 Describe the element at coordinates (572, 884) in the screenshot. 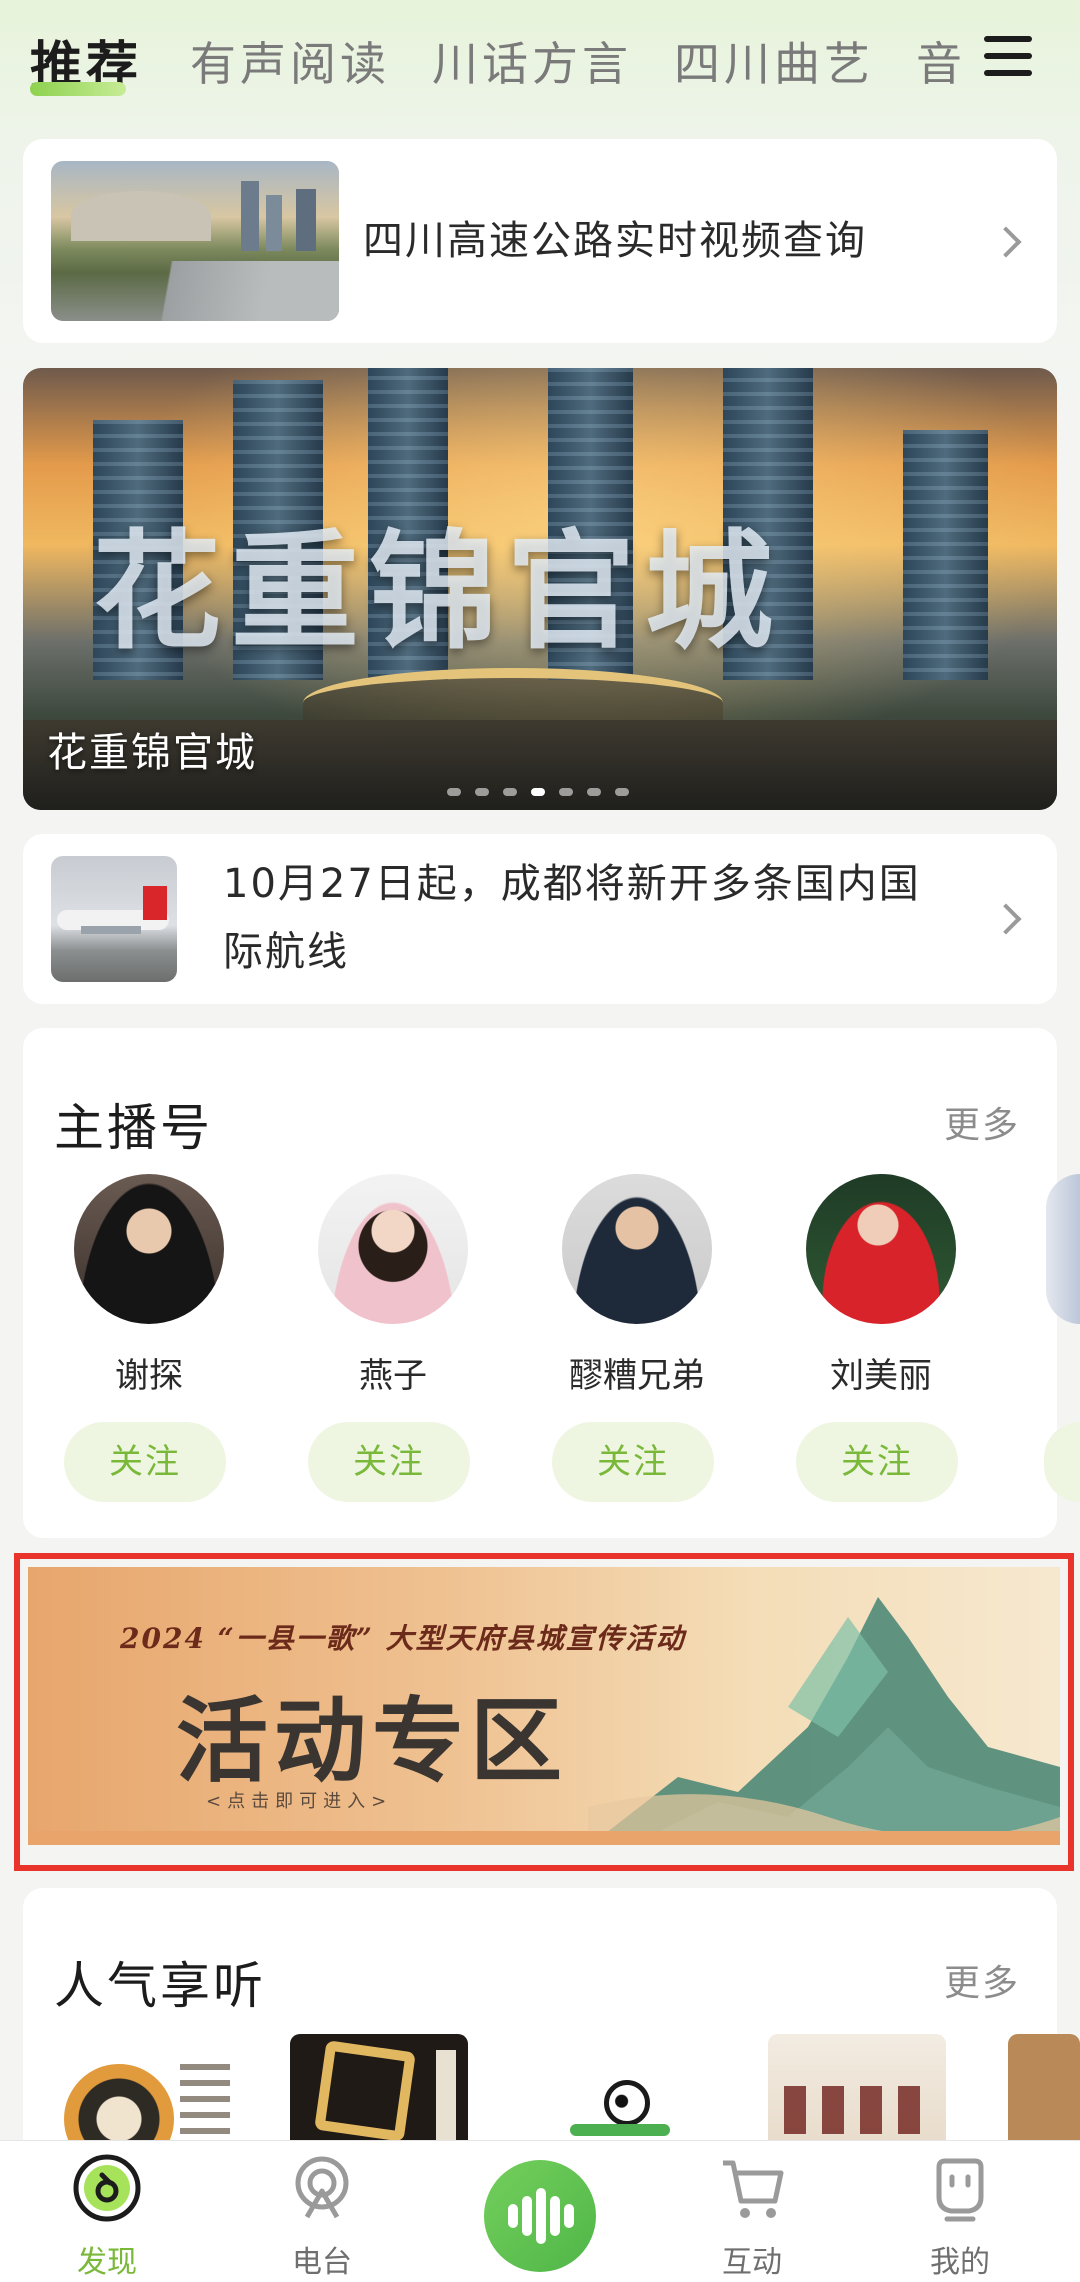

I see `news-title-line1: 10月27日起，成都将新开多条国内国` at that location.